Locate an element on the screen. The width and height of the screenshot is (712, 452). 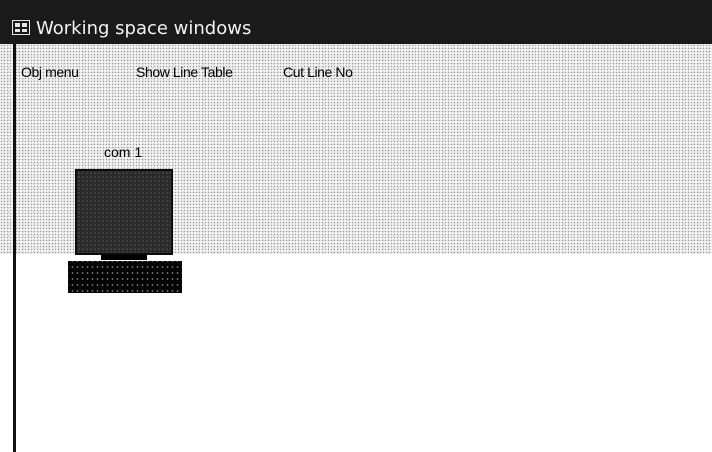
app-window-icon is located at coordinates (21, 27).